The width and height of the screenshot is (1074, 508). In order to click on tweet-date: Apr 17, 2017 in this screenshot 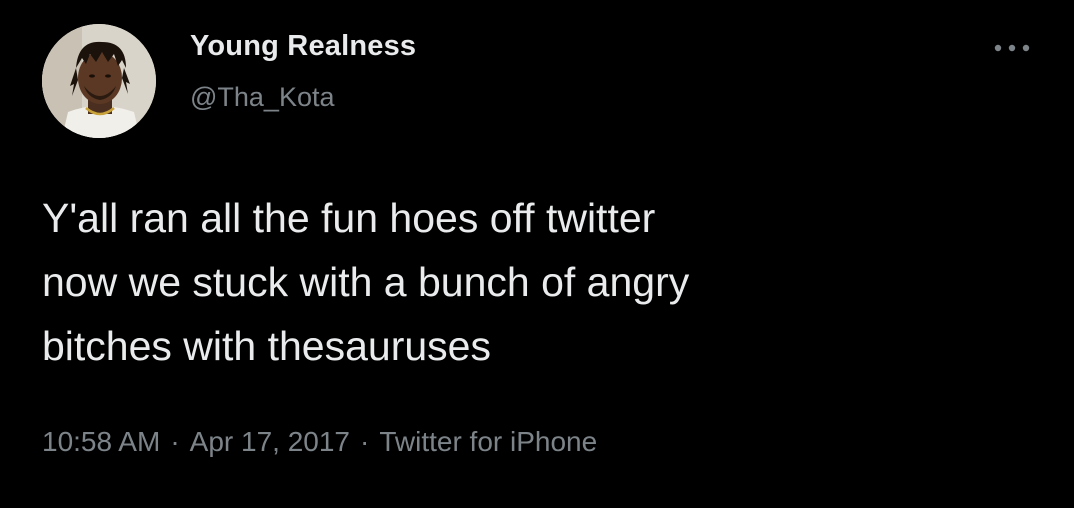, I will do `click(270, 441)`.